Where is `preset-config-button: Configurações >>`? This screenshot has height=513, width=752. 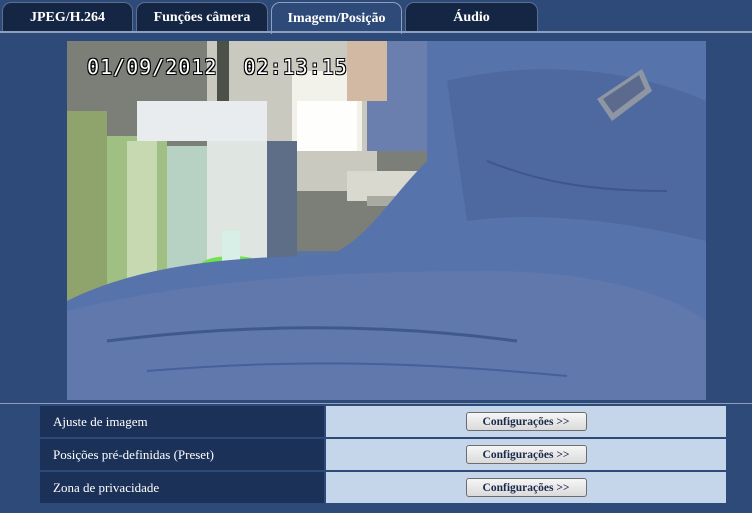
preset-config-button: Configurações >> is located at coordinates (526, 454).